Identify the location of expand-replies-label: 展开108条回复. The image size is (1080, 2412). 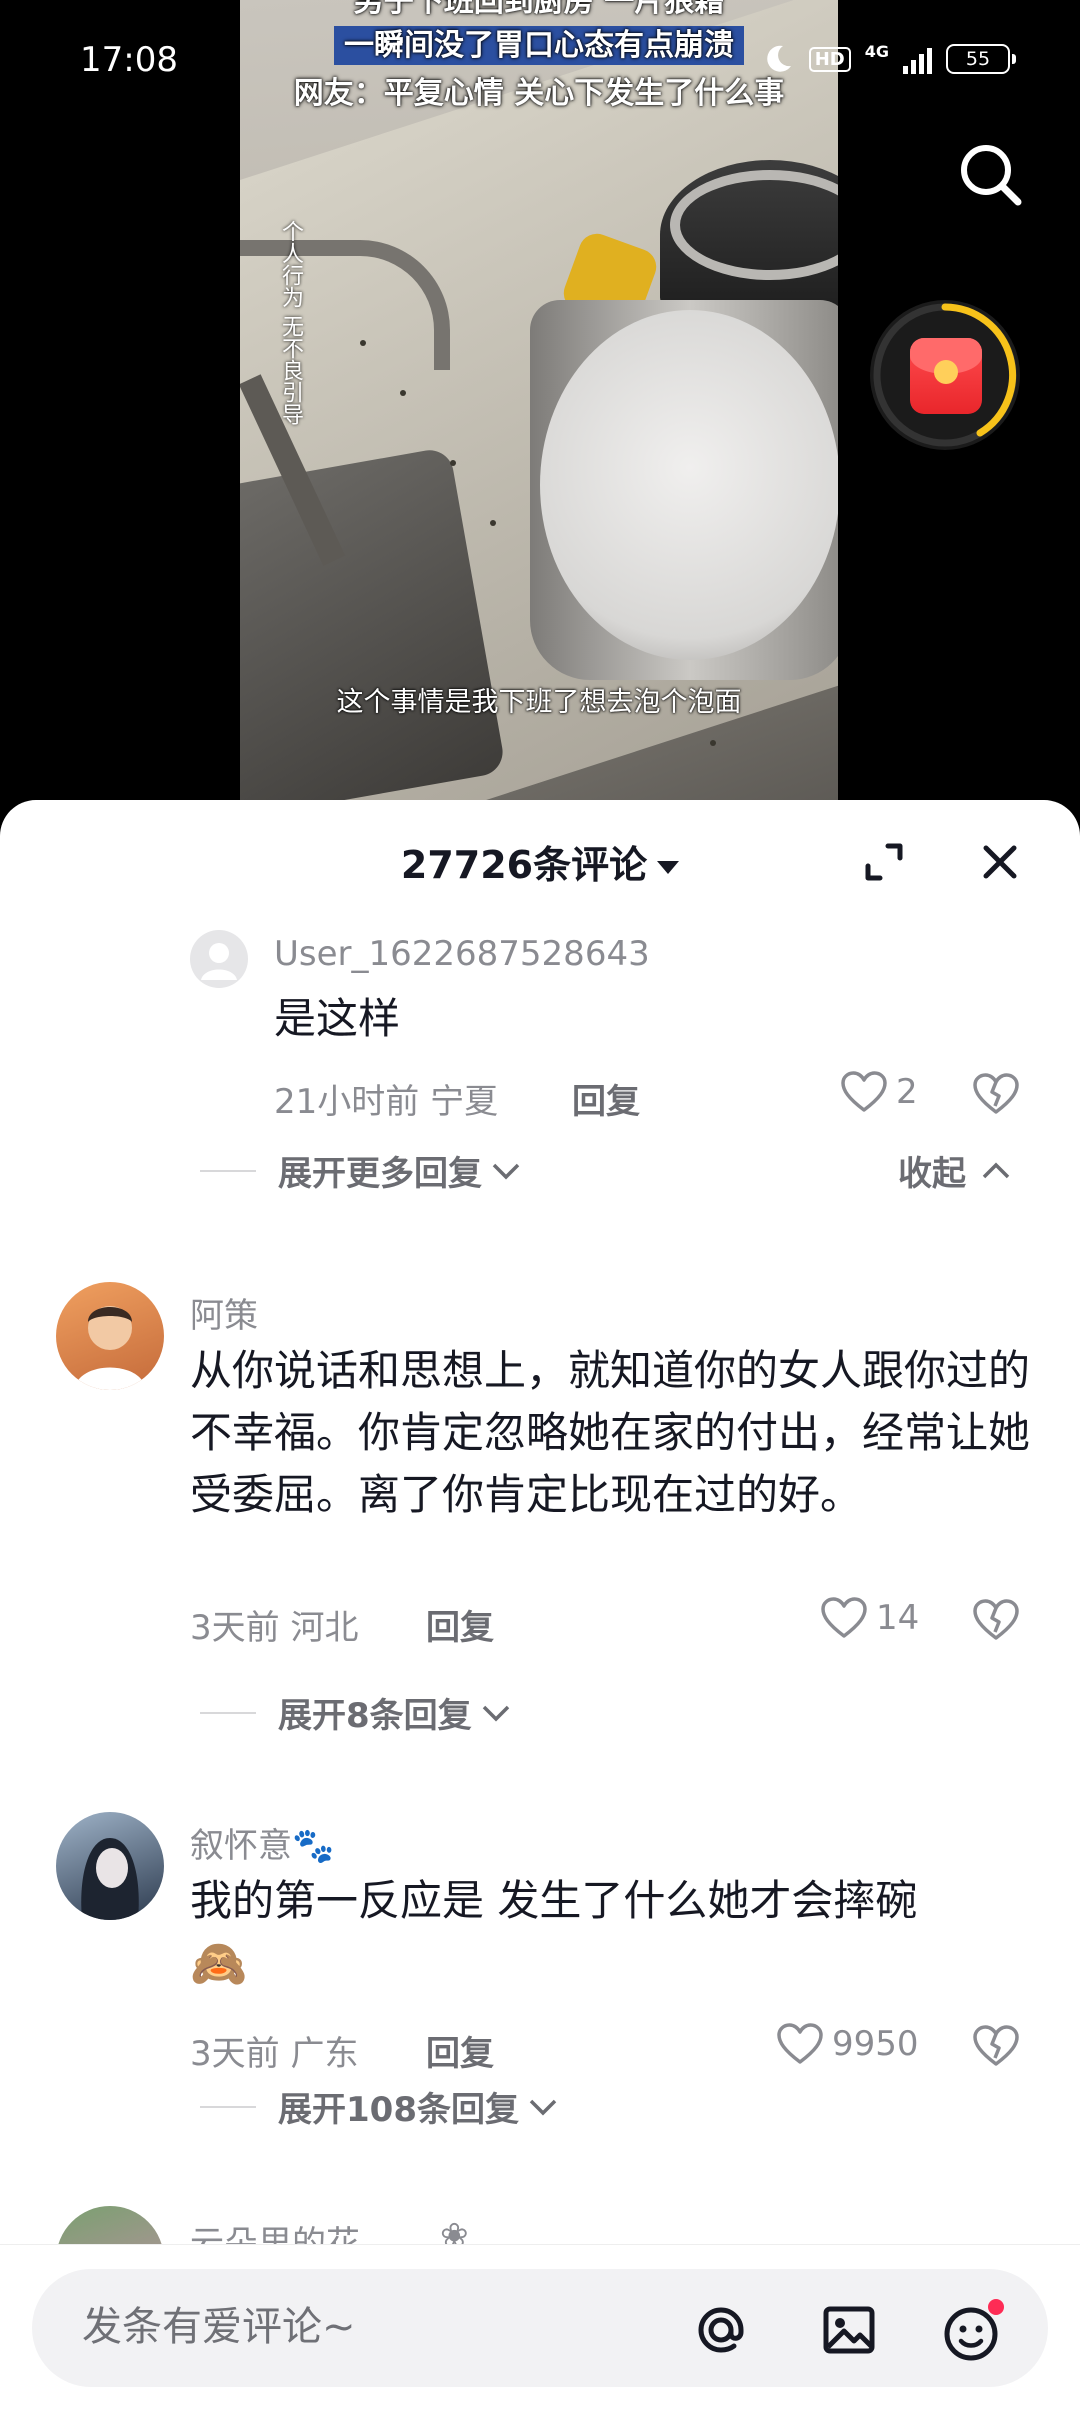
(398, 2110).